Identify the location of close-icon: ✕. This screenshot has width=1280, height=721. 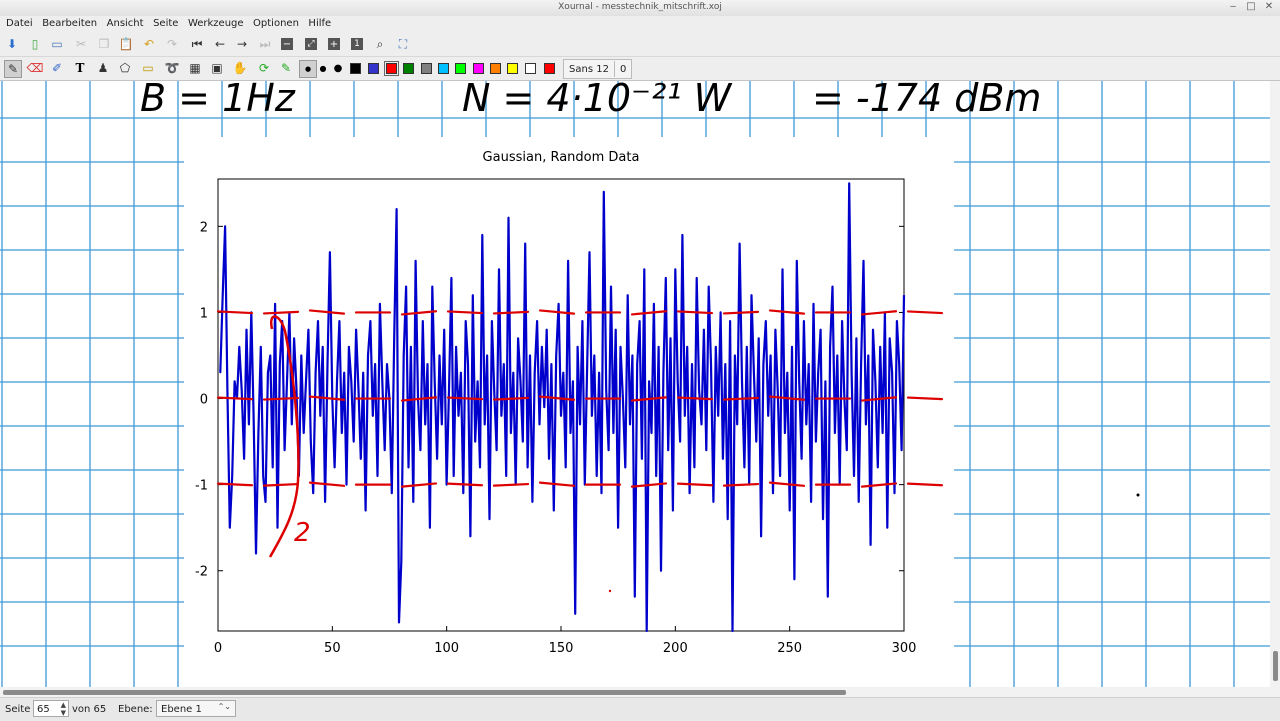
(1269, 7).